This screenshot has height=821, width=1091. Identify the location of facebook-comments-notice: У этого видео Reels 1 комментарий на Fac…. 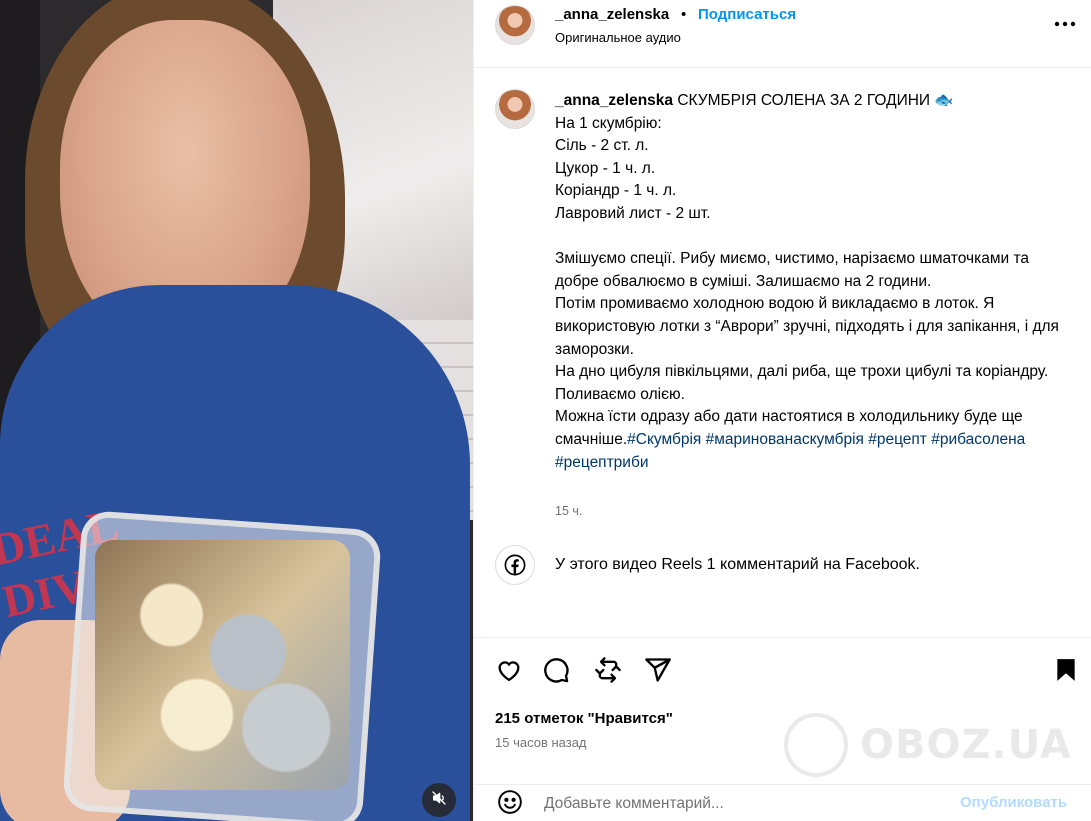
(775, 565).